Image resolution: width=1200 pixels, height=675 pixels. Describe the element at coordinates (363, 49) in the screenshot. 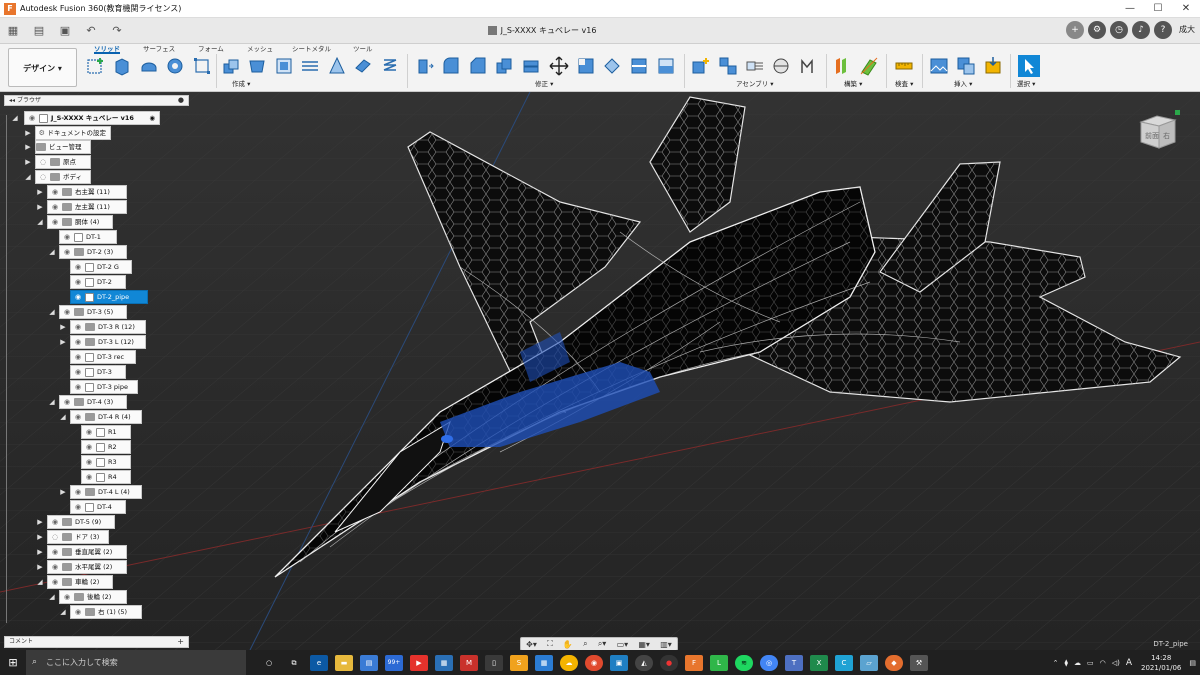

I see `tab-tools: ツール` at that location.